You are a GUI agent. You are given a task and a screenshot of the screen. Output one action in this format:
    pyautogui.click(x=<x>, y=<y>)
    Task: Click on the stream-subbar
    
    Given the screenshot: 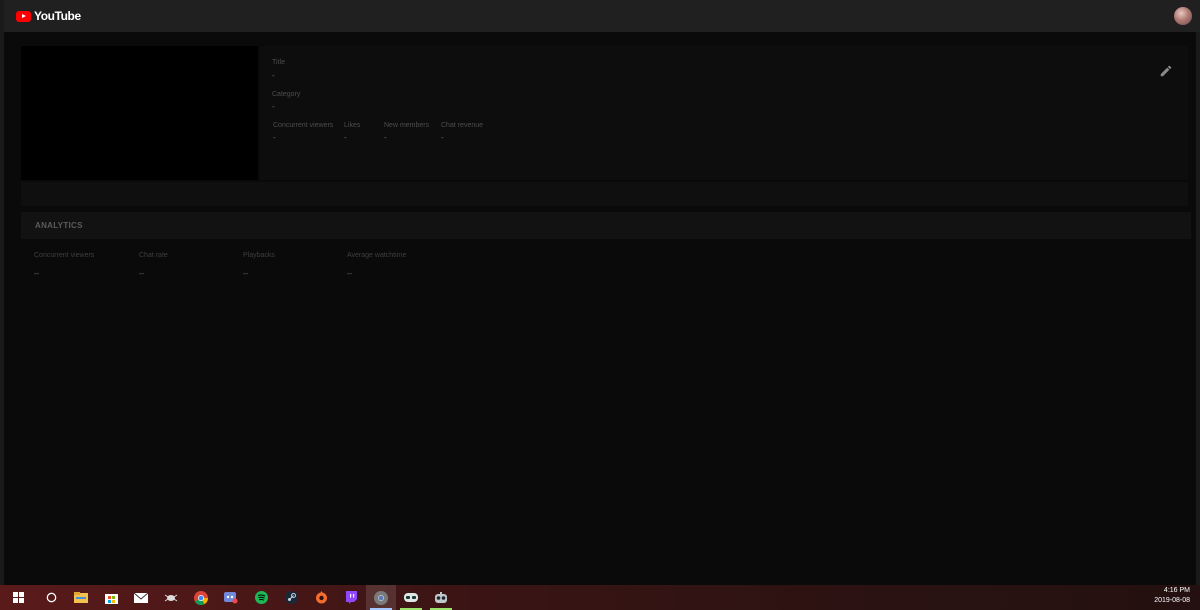 What is the action you would take?
    pyautogui.click(x=604, y=194)
    